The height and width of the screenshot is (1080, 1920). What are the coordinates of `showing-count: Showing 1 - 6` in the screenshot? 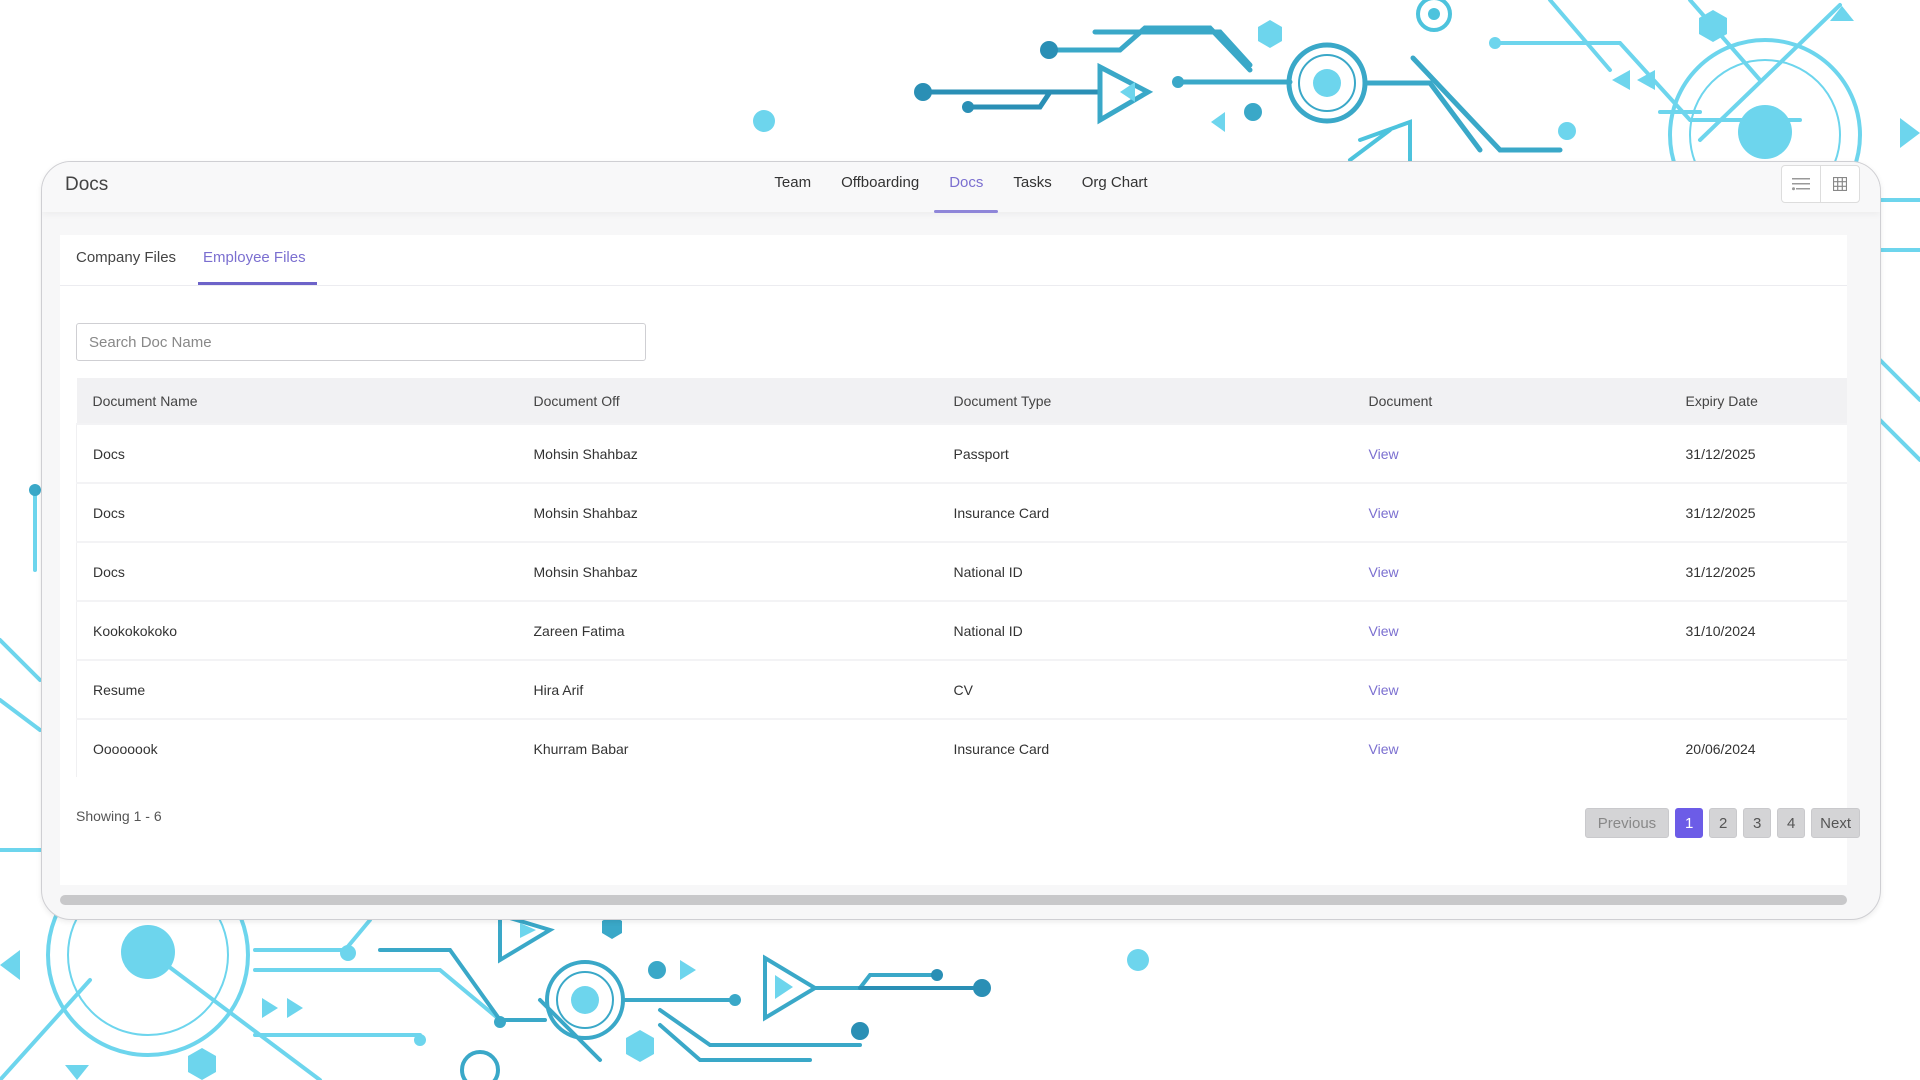 It's located at (119, 816).